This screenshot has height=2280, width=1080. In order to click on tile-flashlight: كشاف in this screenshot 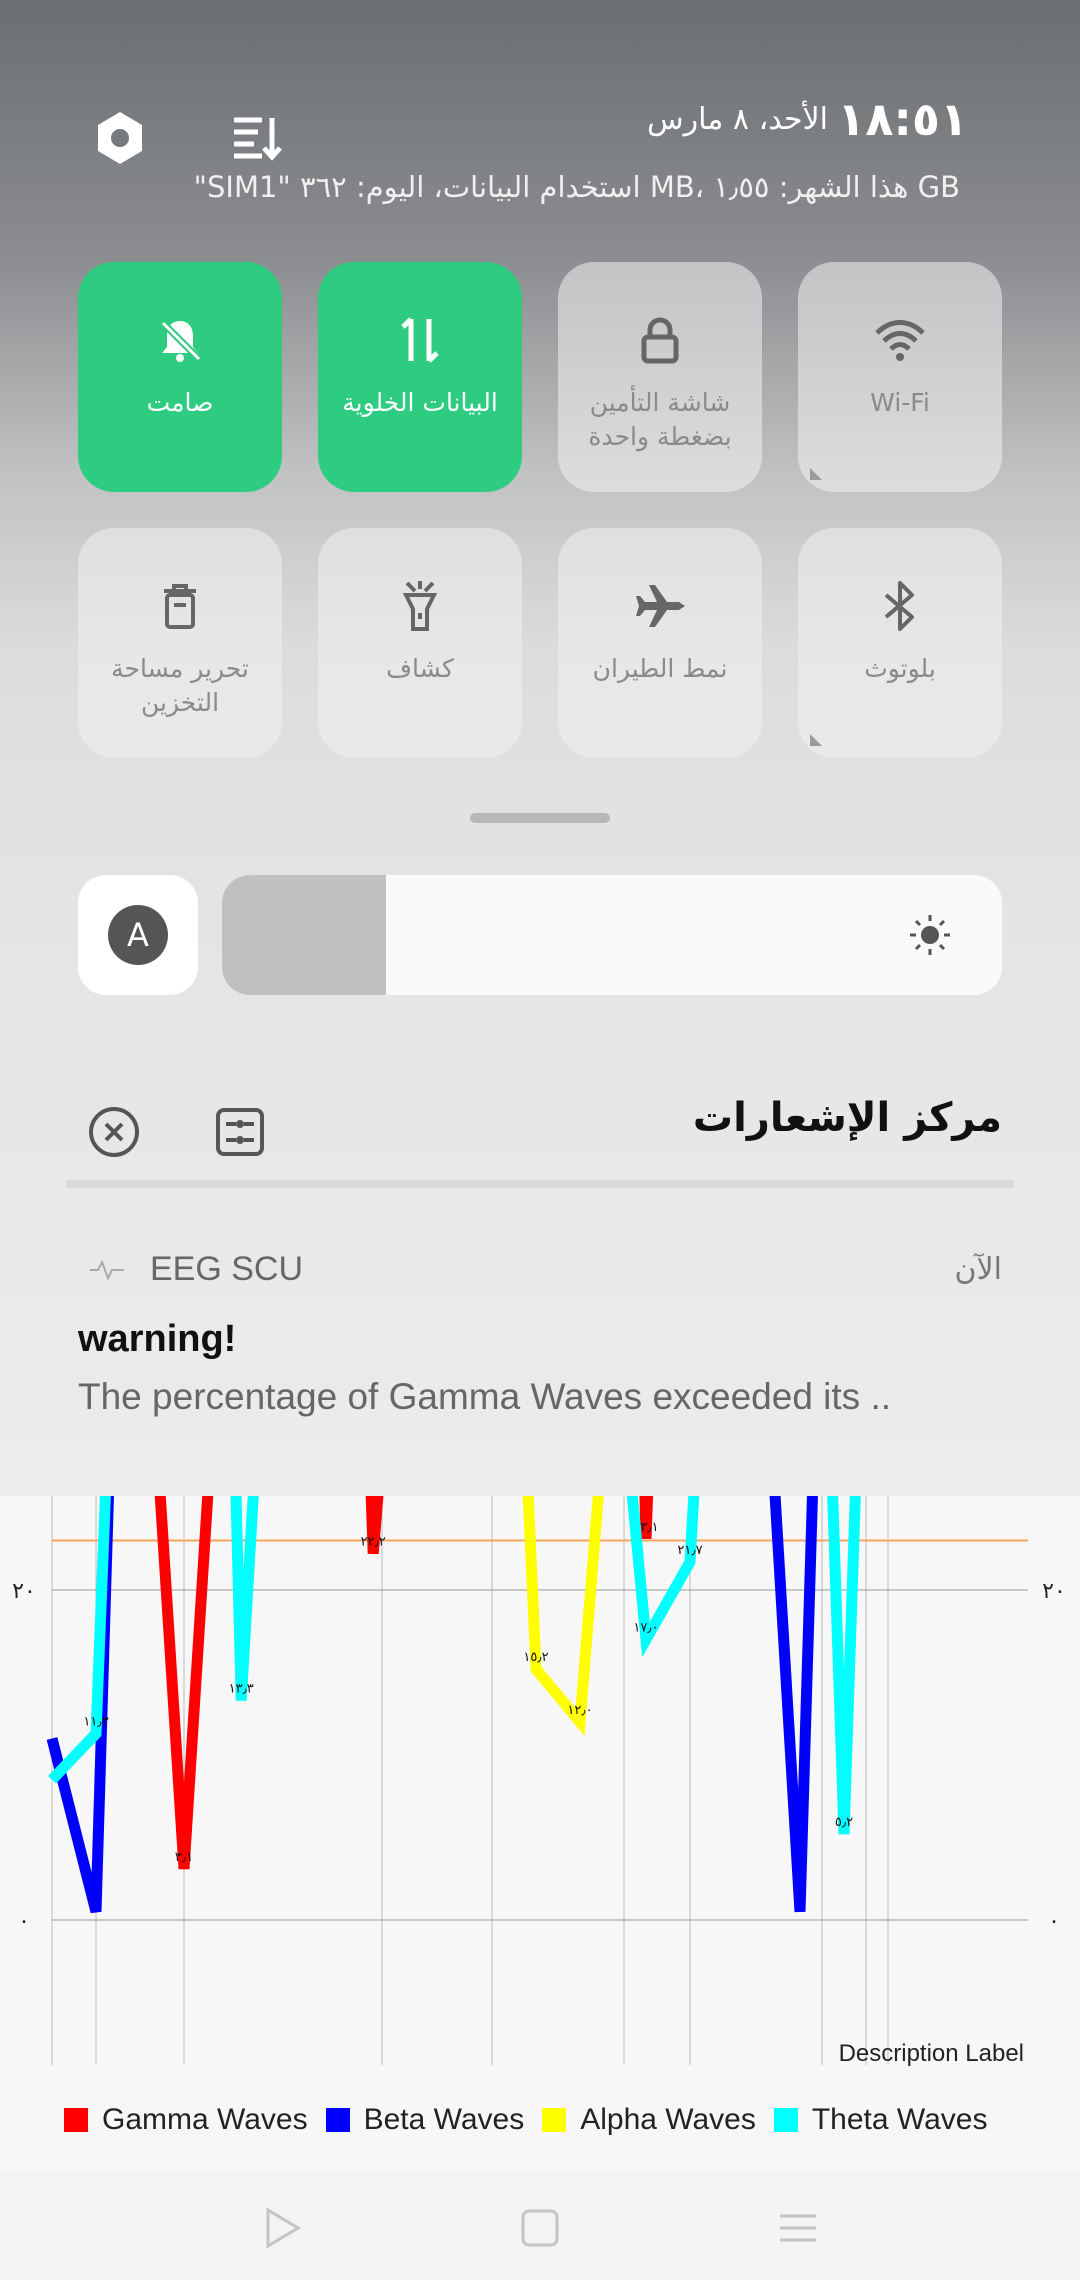, I will do `click(420, 643)`.